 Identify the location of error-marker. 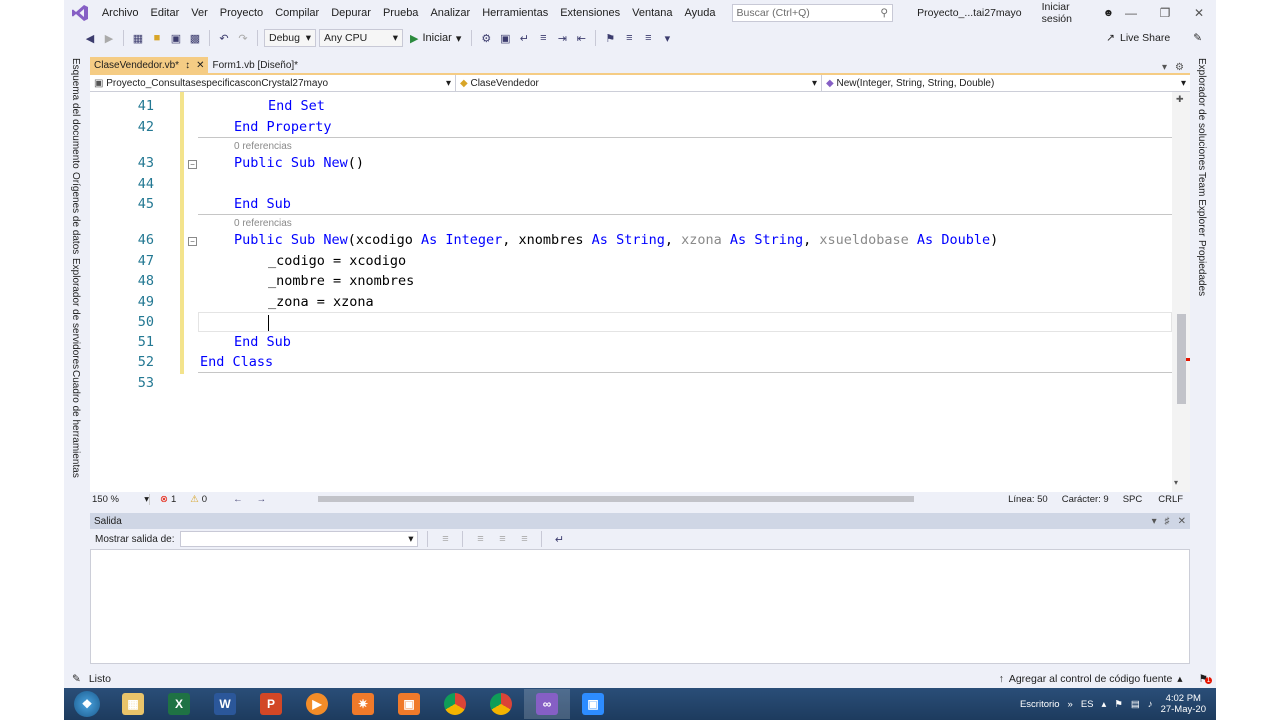
(1188, 359).